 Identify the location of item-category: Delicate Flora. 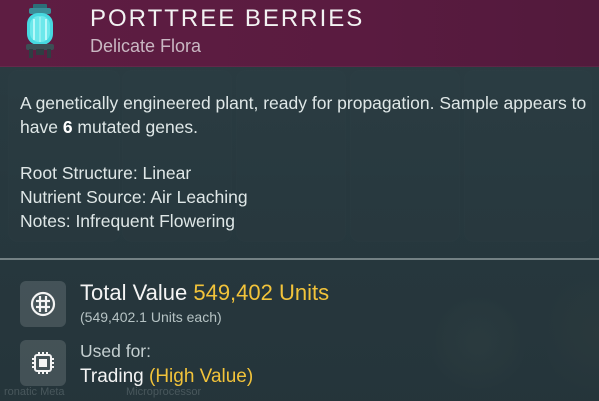
(146, 46).